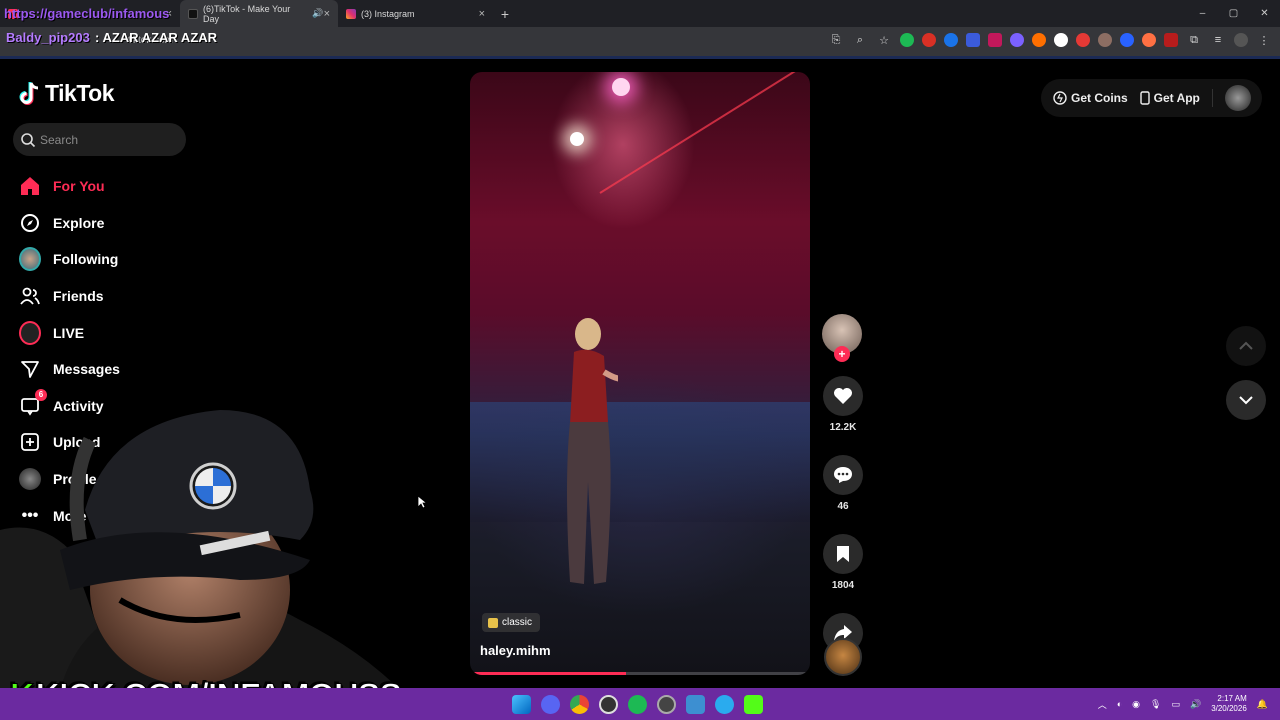 Image resolution: width=1280 pixels, height=720 pixels. Describe the element at coordinates (884, 40) in the screenshot. I see `bookmark-star-icon: ☆` at that location.